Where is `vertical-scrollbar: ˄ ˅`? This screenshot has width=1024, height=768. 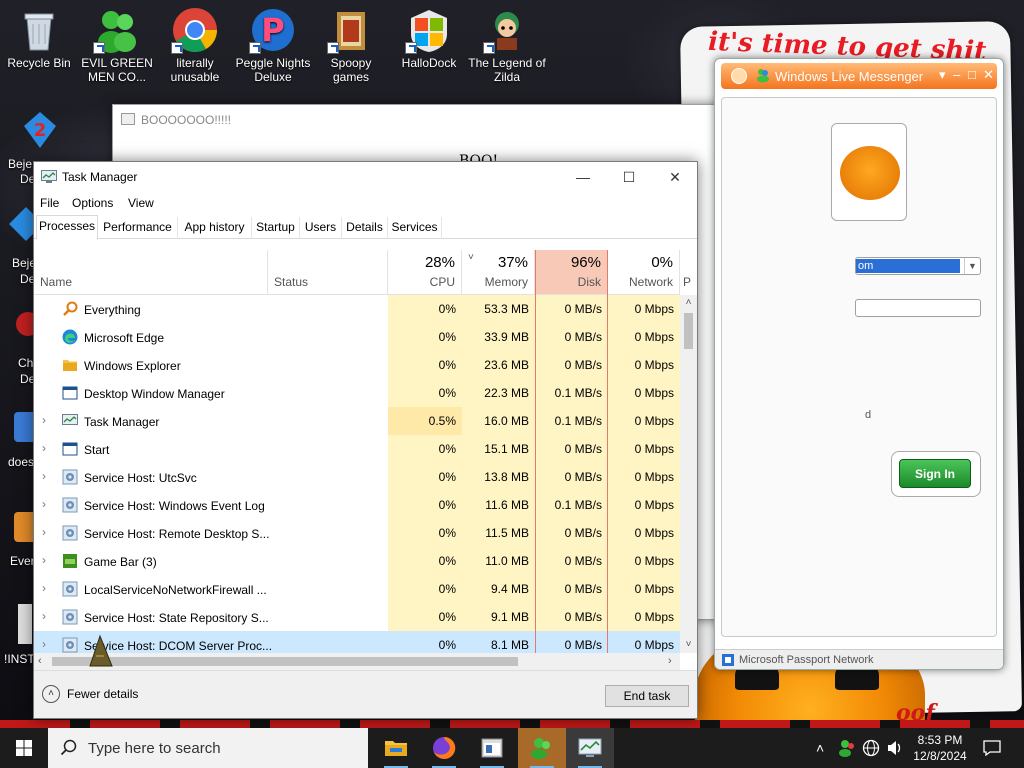
vertical-scrollbar: ˄ ˅ is located at coordinates (688, 474).